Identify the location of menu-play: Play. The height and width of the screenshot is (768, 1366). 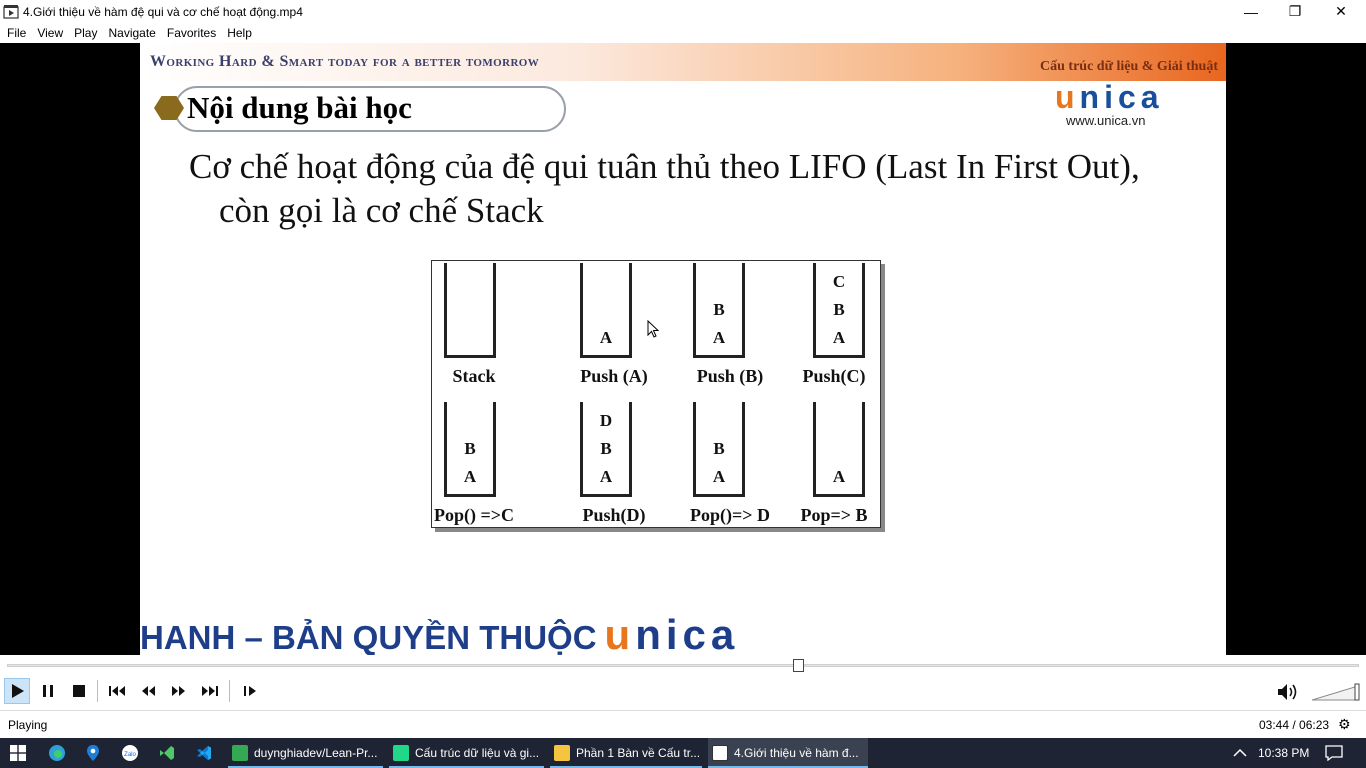
(85, 33).